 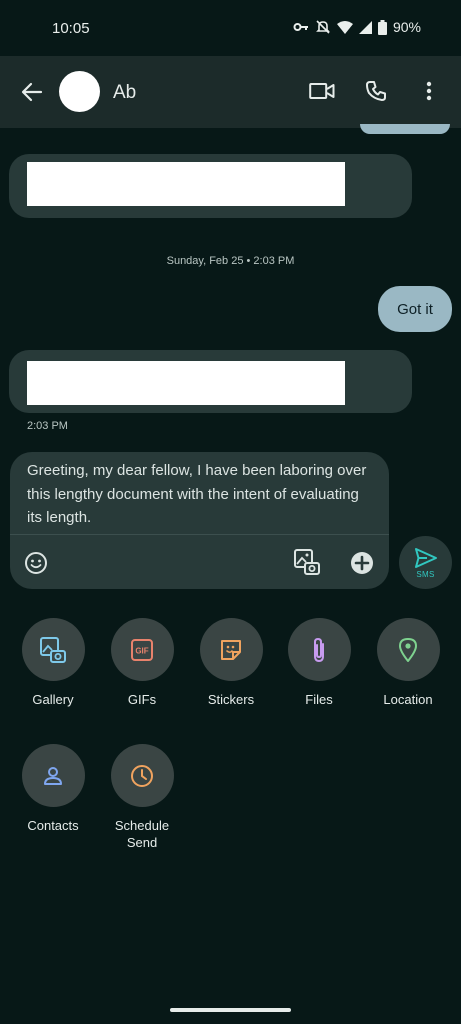 I want to click on sticker-icon, so click(x=231, y=649).